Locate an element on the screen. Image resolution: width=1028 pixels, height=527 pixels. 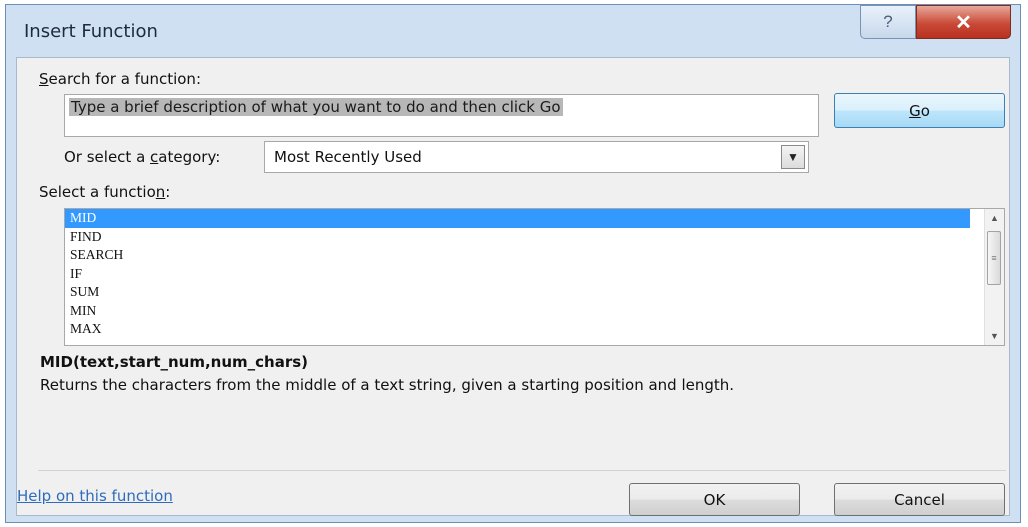
go-button: Go is located at coordinates (919, 110).